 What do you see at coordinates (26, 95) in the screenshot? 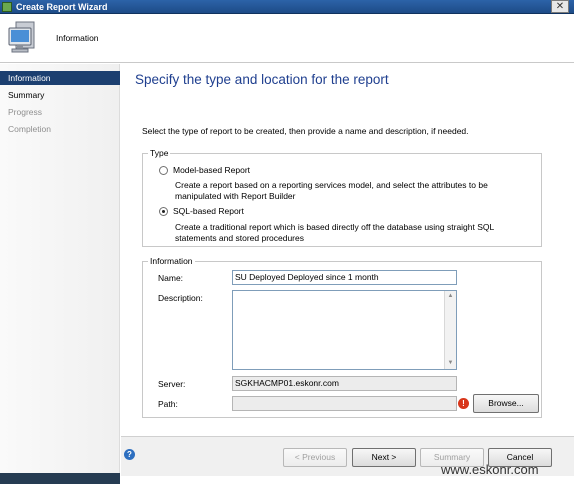
I see `sidebar-item-summary: Summary` at bounding box center [26, 95].